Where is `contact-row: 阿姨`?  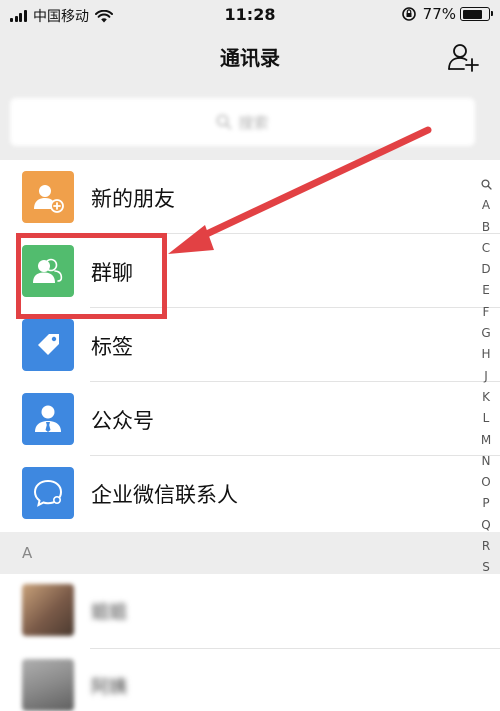
contact-row: 阿姨 is located at coordinates (250, 680).